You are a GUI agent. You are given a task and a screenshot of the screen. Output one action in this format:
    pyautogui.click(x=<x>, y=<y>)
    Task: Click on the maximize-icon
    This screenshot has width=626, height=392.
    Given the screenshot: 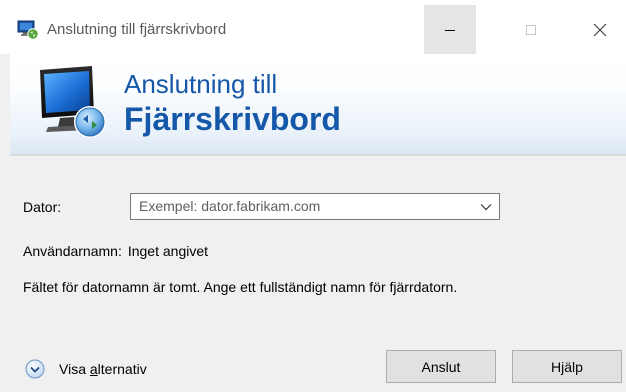 What is the action you would take?
    pyautogui.click(x=531, y=29)
    